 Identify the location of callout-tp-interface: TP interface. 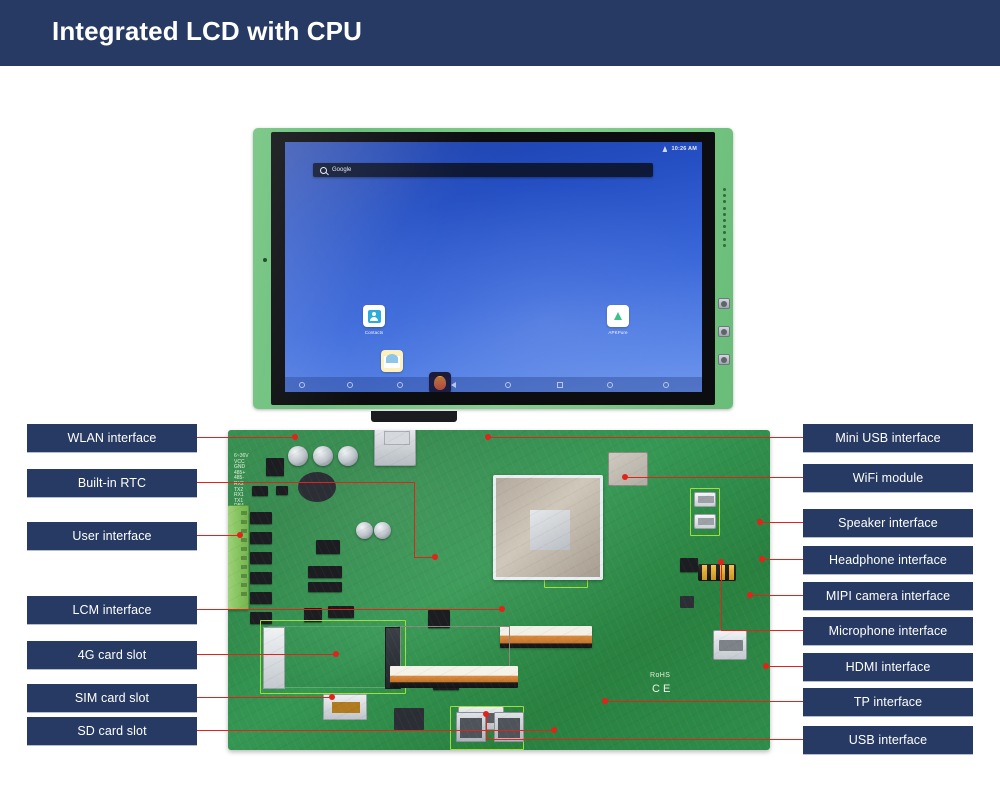
(888, 702).